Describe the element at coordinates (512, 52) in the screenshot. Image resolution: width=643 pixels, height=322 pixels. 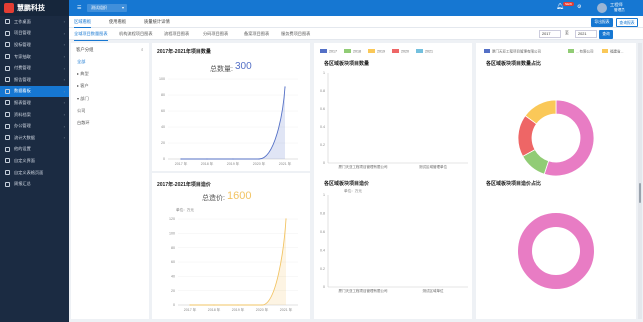
I see `legend-item: 厦门天亚工程项目管理有限公司` at that location.